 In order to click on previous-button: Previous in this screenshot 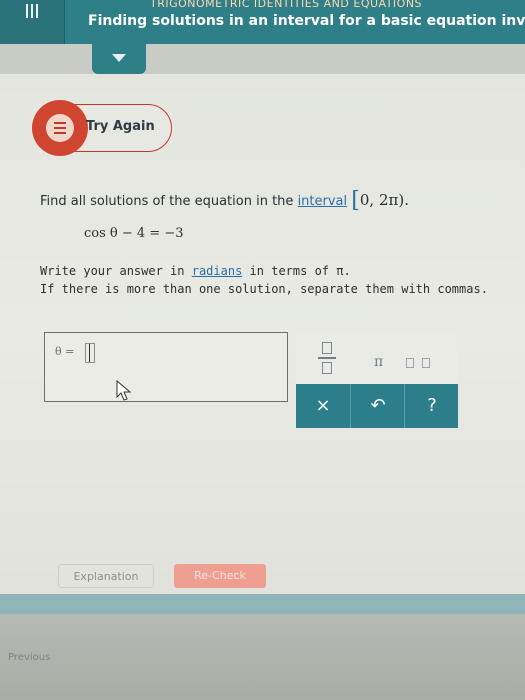, I will do `click(29, 657)`.